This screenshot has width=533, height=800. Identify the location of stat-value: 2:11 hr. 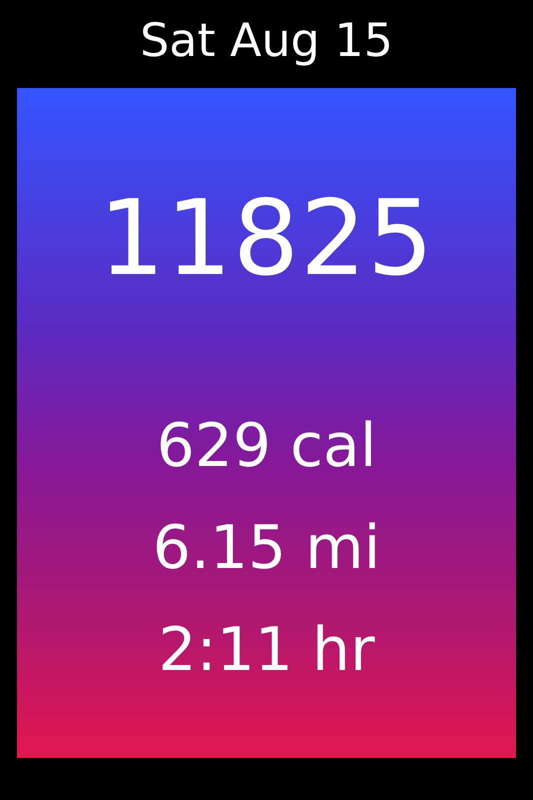
(266, 650).